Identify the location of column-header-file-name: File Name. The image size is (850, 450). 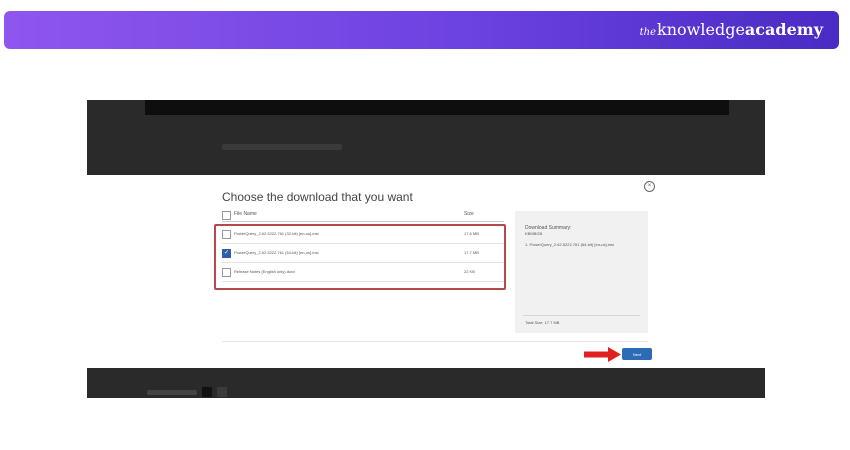
(245, 214).